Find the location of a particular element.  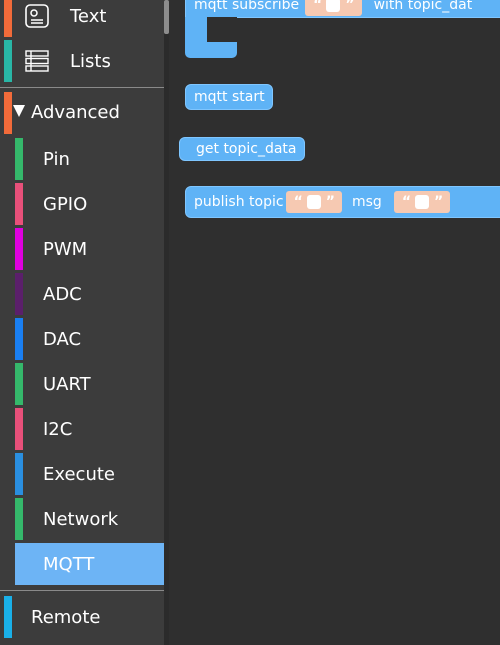

category-label: Text is located at coordinates (88, 16).